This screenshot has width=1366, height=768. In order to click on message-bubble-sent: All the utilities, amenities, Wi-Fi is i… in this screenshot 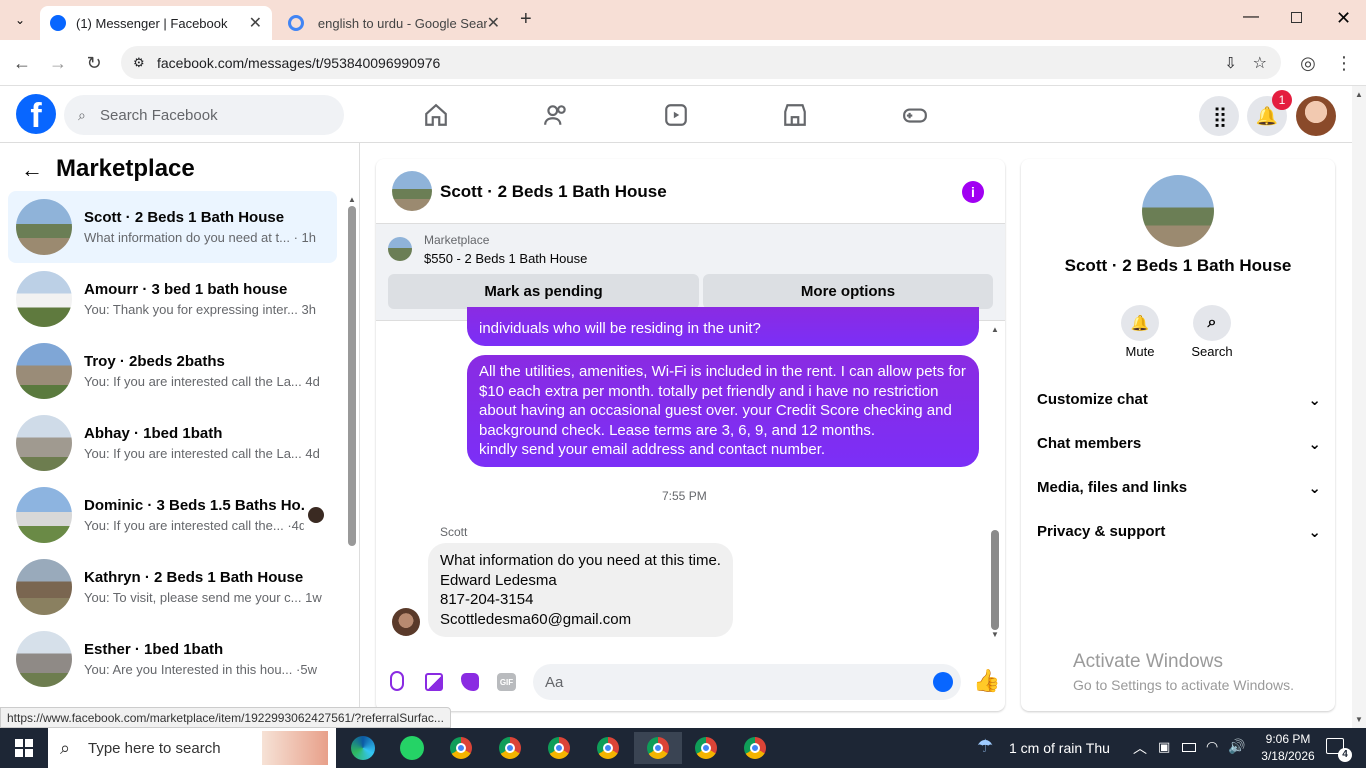, I will do `click(723, 411)`.